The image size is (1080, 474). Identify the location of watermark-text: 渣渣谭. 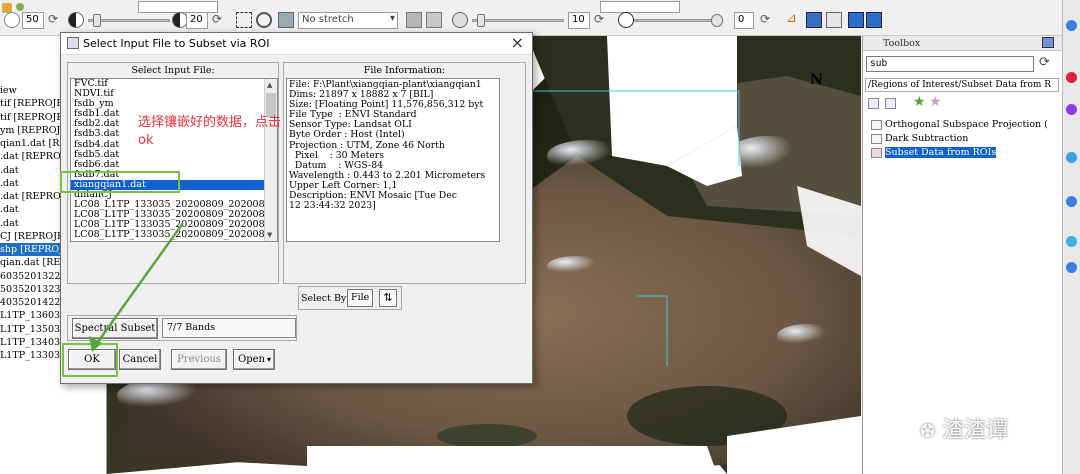
(975, 430).